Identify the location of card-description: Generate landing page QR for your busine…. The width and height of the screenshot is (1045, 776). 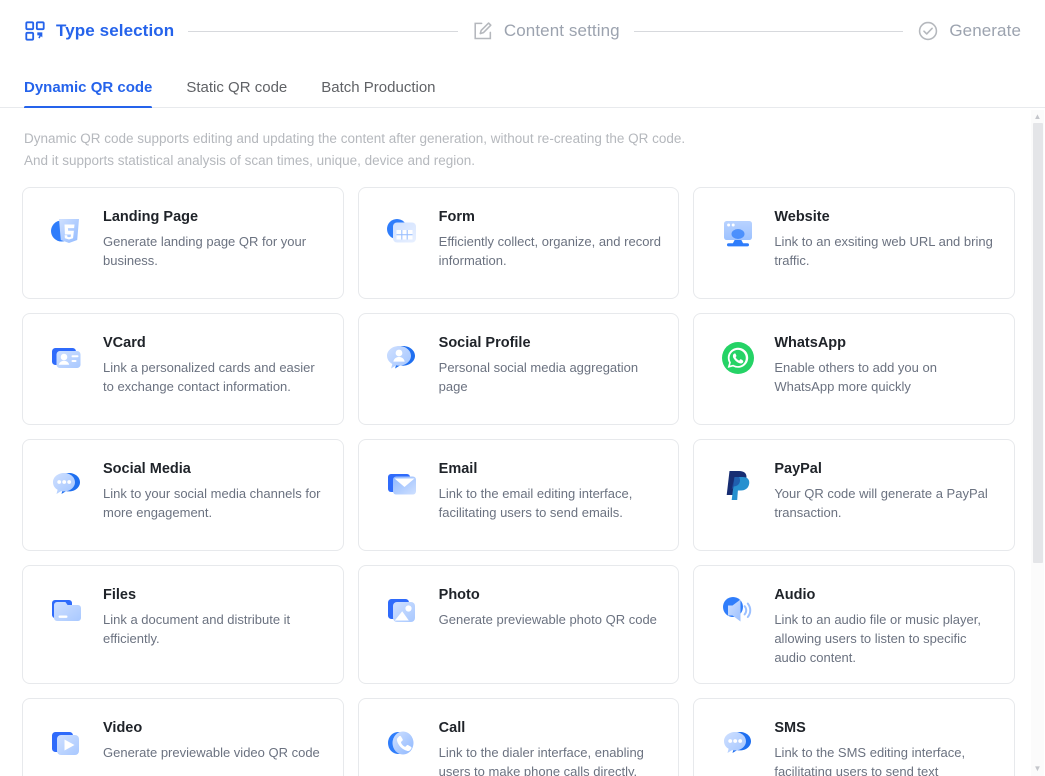
(205, 251).